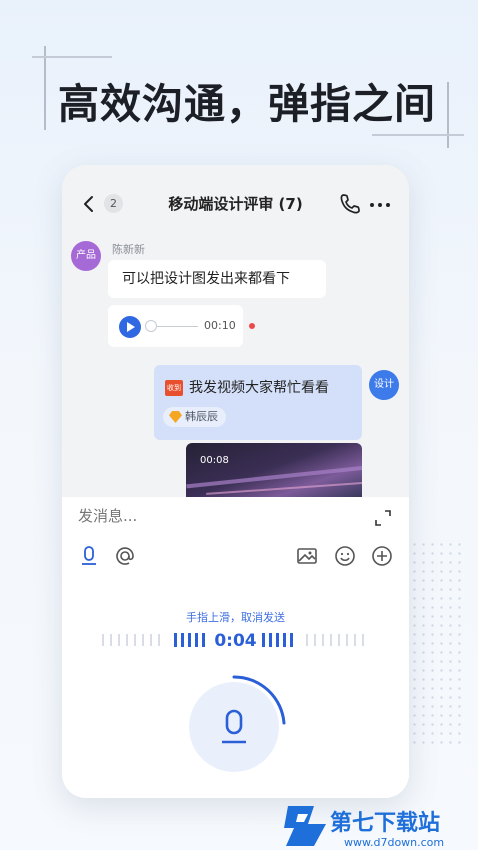  Describe the element at coordinates (151, 326) in the screenshot. I see `voice-progress-knob` at that location.